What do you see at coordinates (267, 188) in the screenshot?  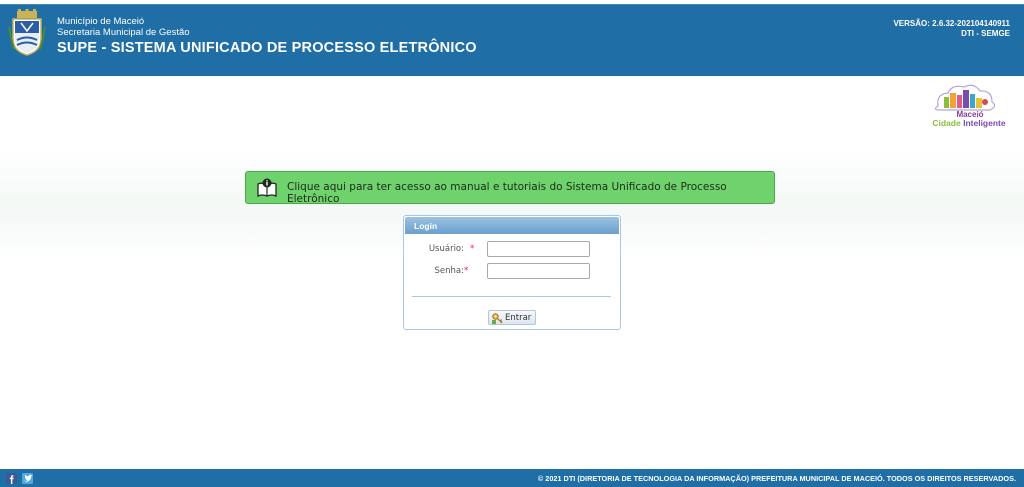 I see `book-info-icon` at bounding box center [267, 188].